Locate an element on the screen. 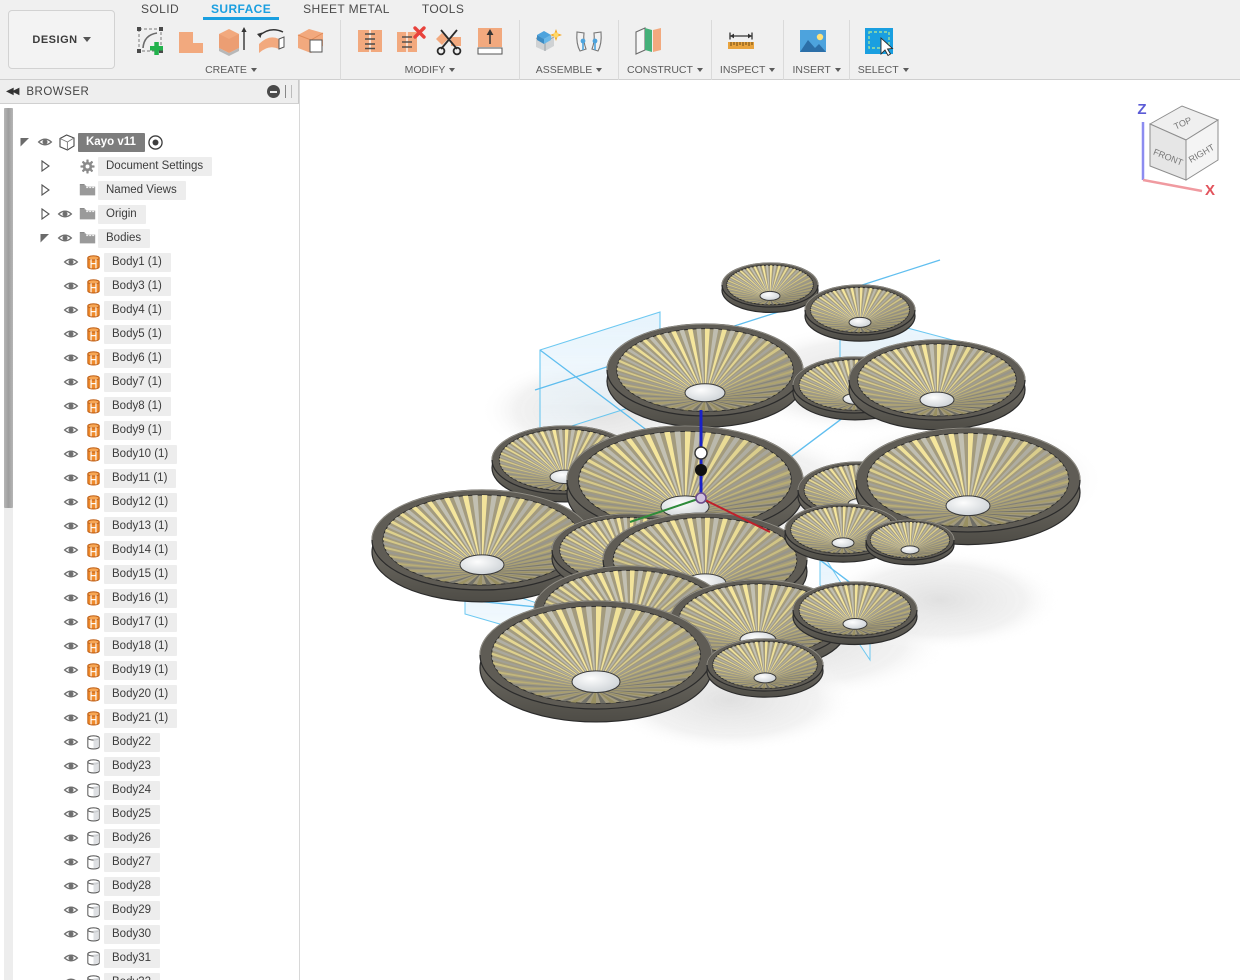 The image size is (1240, 980). measure-icon is located at coordinates (741, 41).